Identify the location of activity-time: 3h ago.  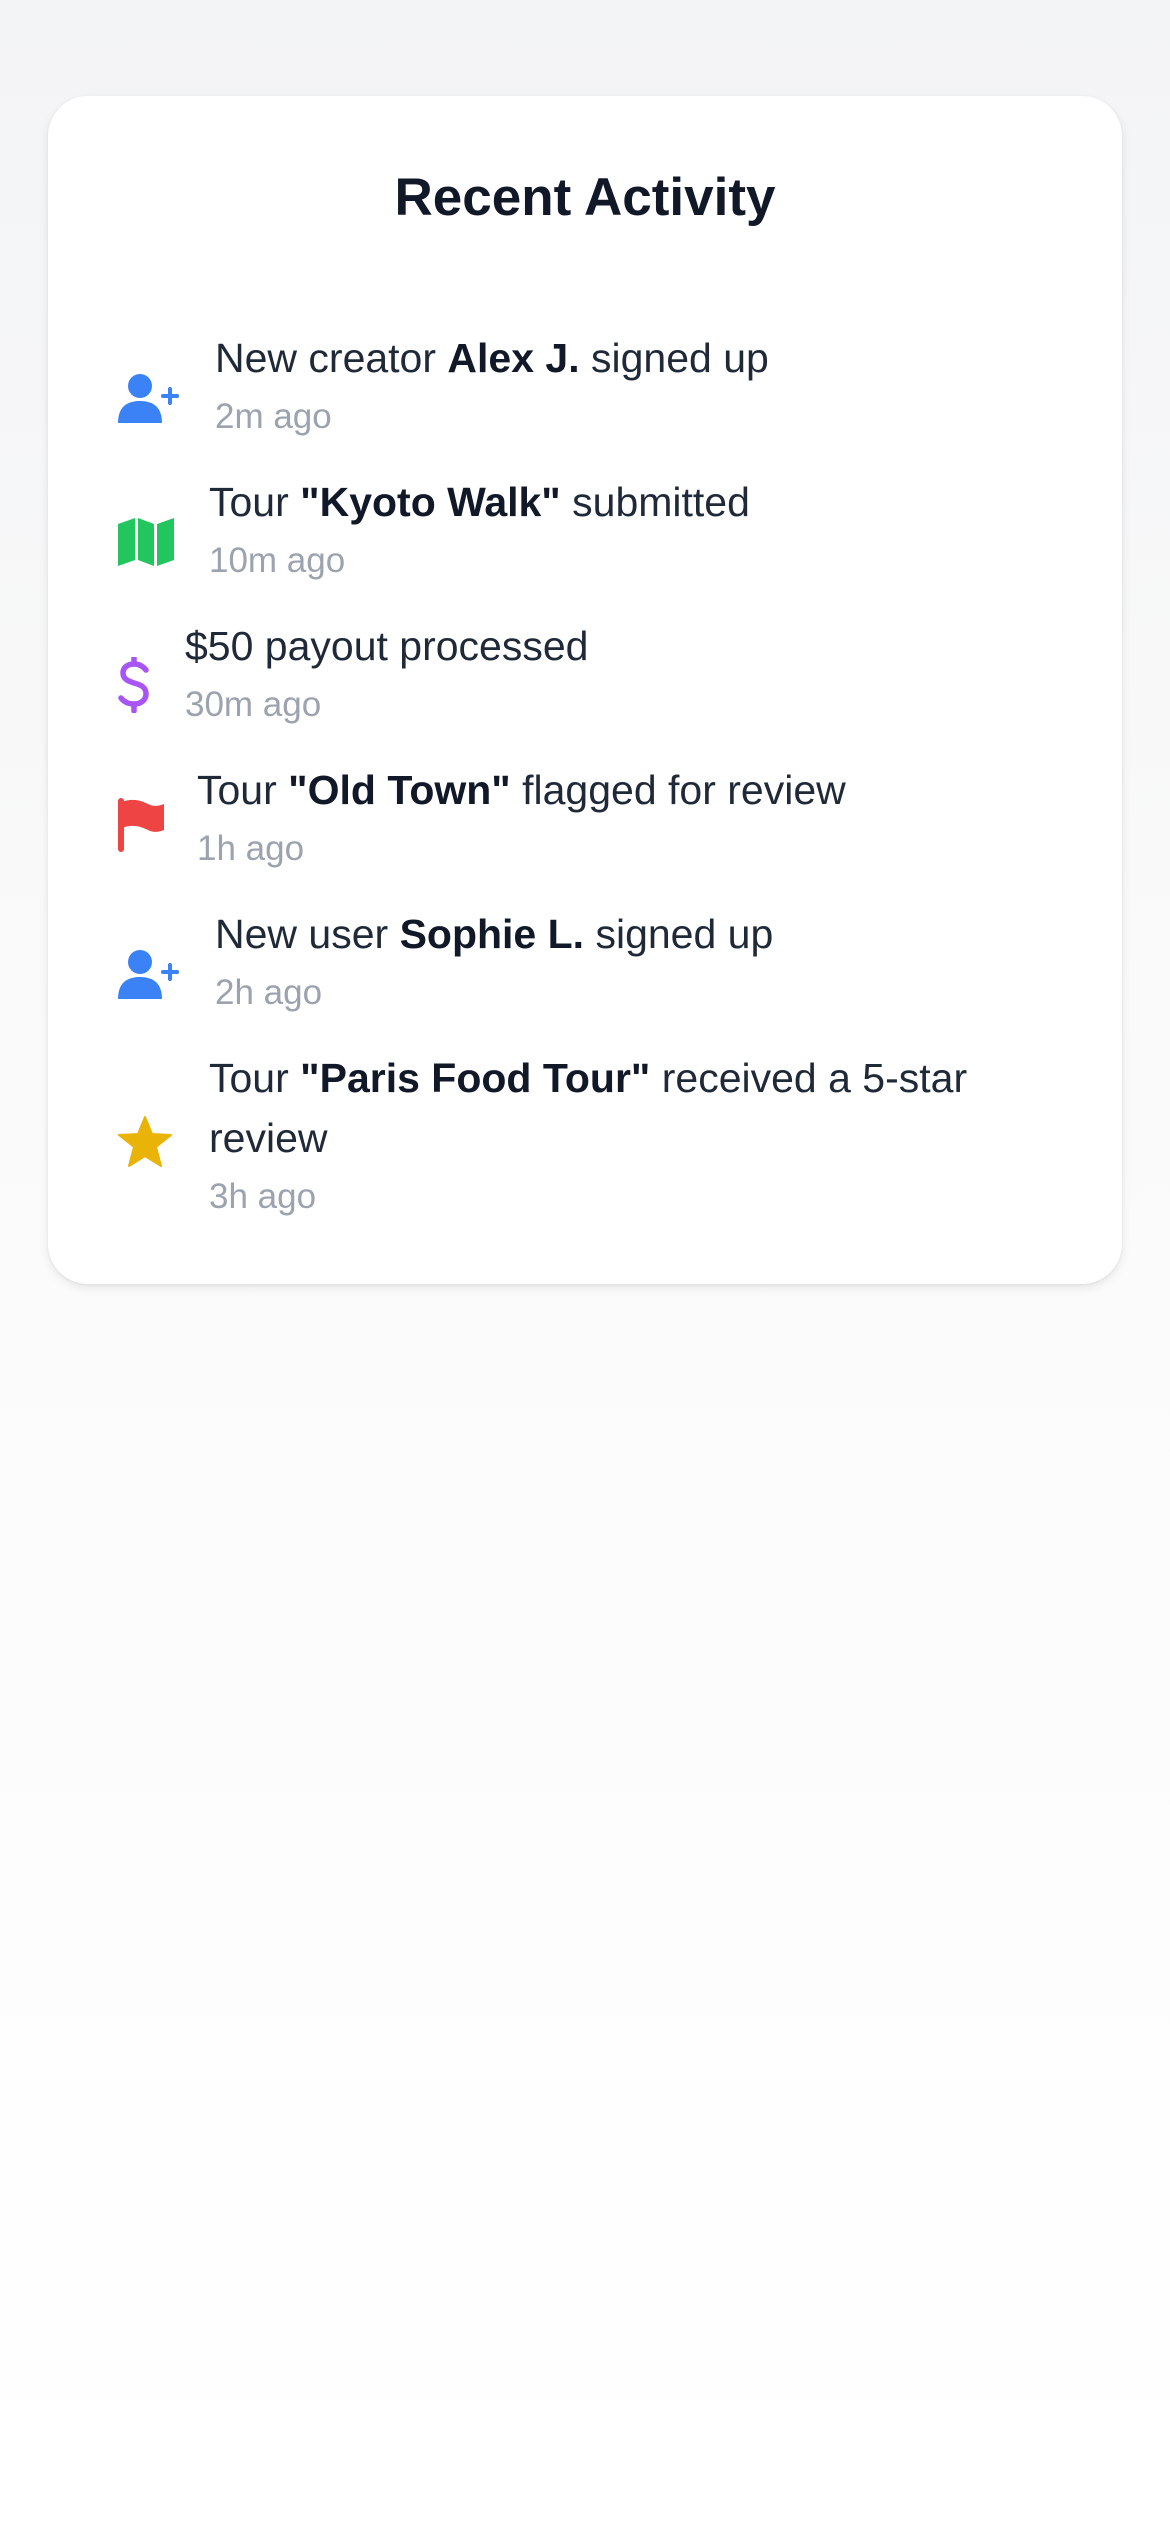
(263, 1196).